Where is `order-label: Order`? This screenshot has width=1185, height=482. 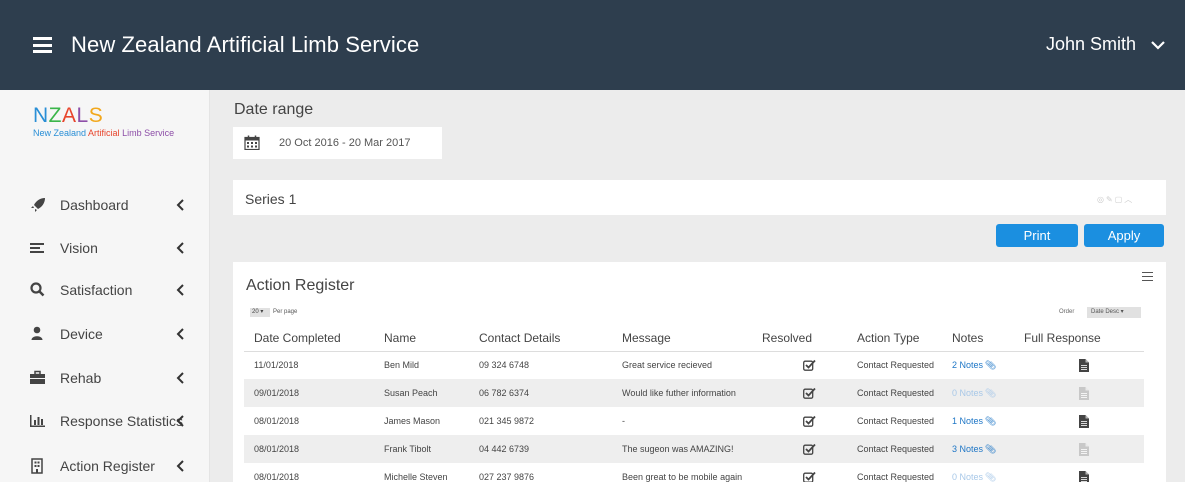 order-label: Order is located at coordinates (1067, 312).